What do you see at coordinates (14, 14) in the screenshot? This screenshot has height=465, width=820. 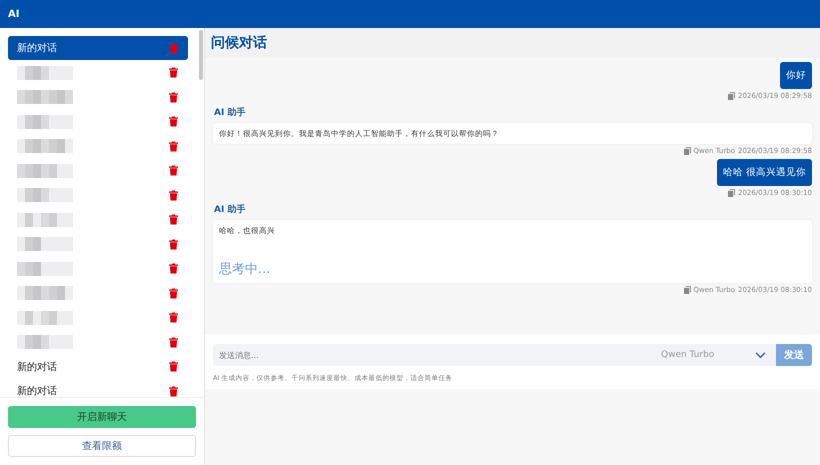 I see `app-title: AI` at bounding box center [14, 14].